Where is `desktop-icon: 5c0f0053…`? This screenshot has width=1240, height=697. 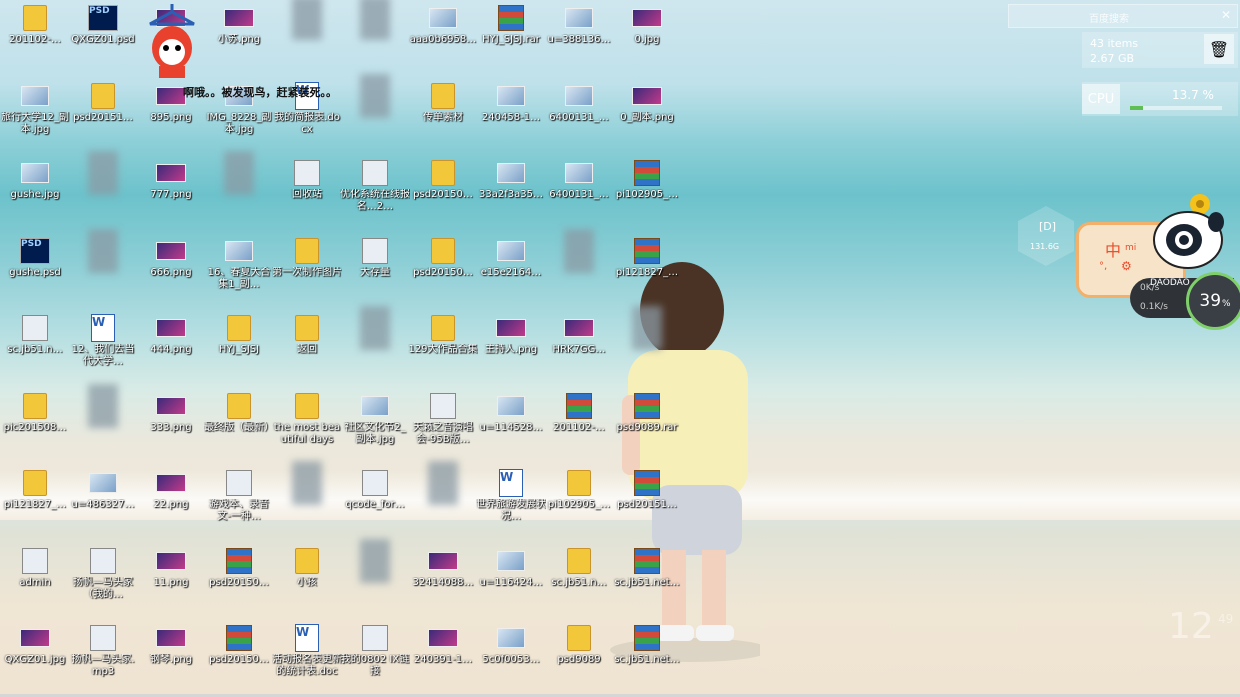 desktop-icon: 5c0f0053… is located at coordinates (511, 645).